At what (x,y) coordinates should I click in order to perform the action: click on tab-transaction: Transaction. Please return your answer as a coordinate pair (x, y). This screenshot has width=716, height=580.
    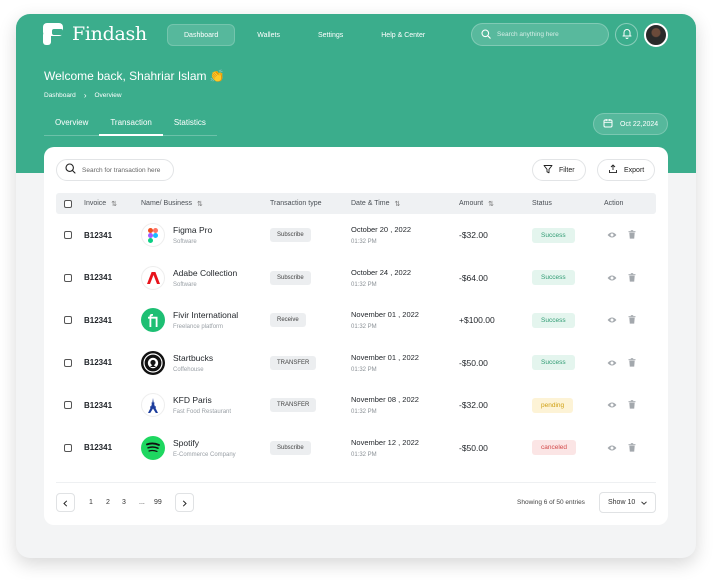
    Looking at the image, I should click on (131, 124).